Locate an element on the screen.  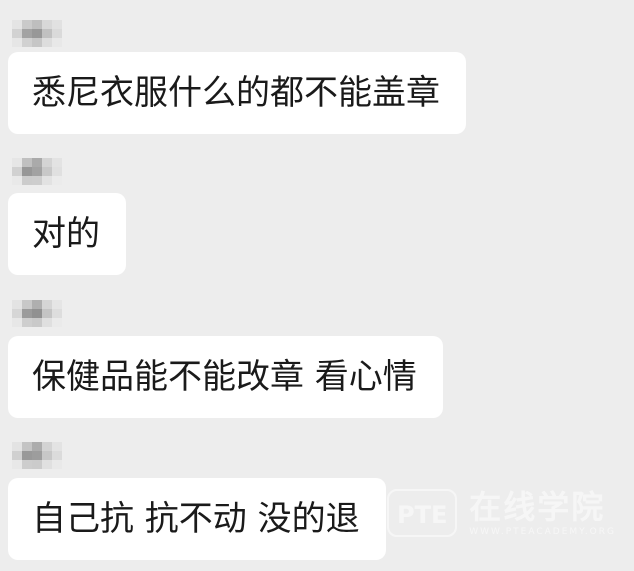
message-bubble: 保健品能不能改章 看心情 is located at coordinates (225, 377).